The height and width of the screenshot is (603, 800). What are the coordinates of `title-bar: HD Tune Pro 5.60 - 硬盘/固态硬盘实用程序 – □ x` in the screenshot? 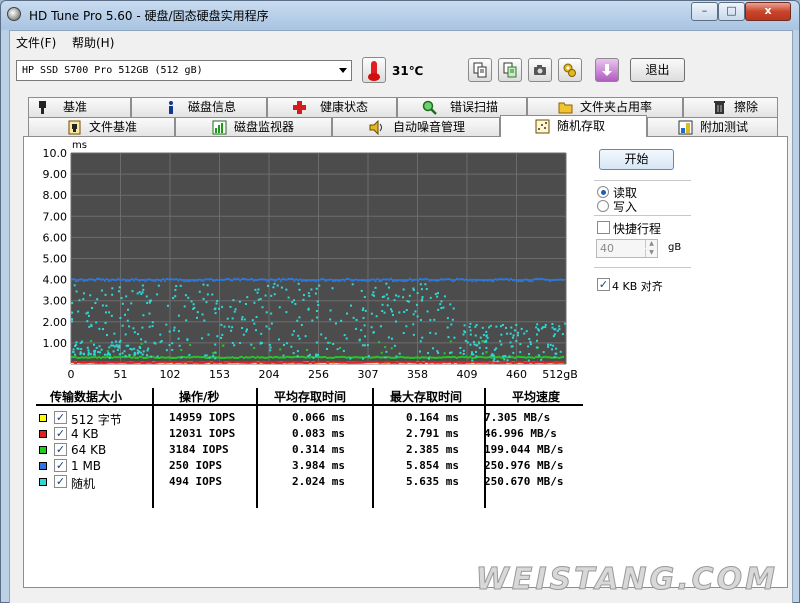 It's located at (400, 15).